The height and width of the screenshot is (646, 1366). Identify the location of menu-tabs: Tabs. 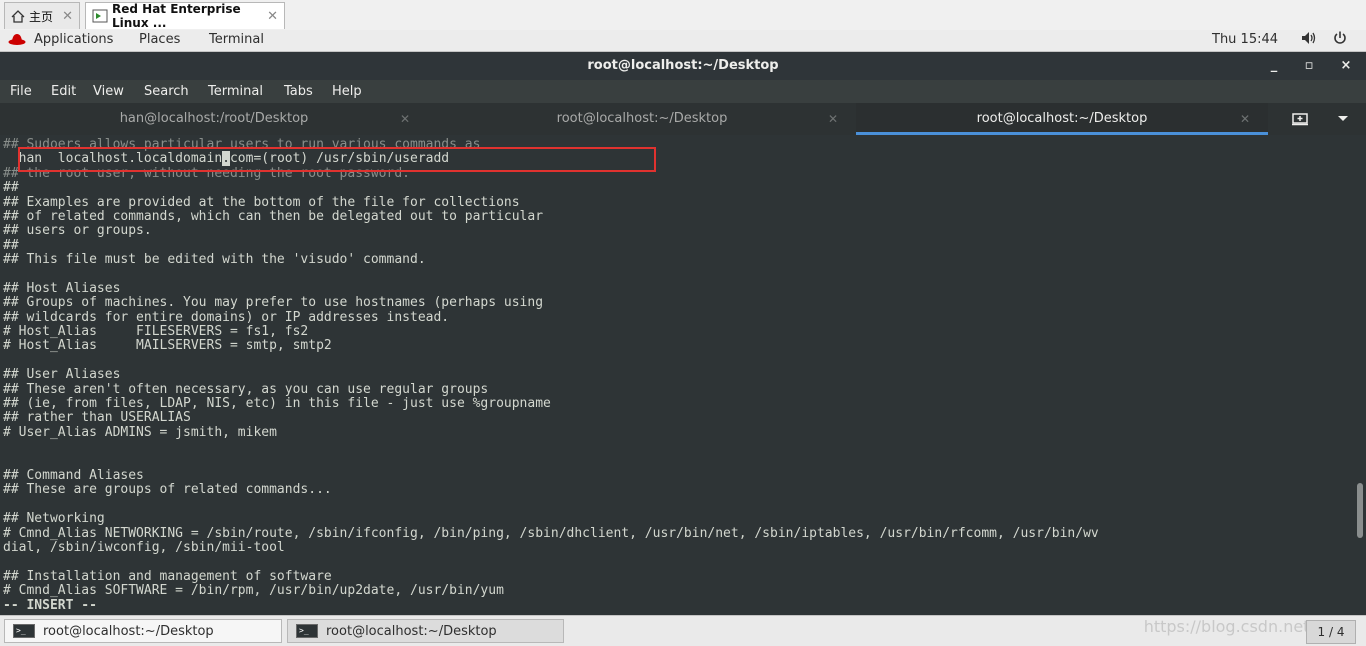
(298, 91).